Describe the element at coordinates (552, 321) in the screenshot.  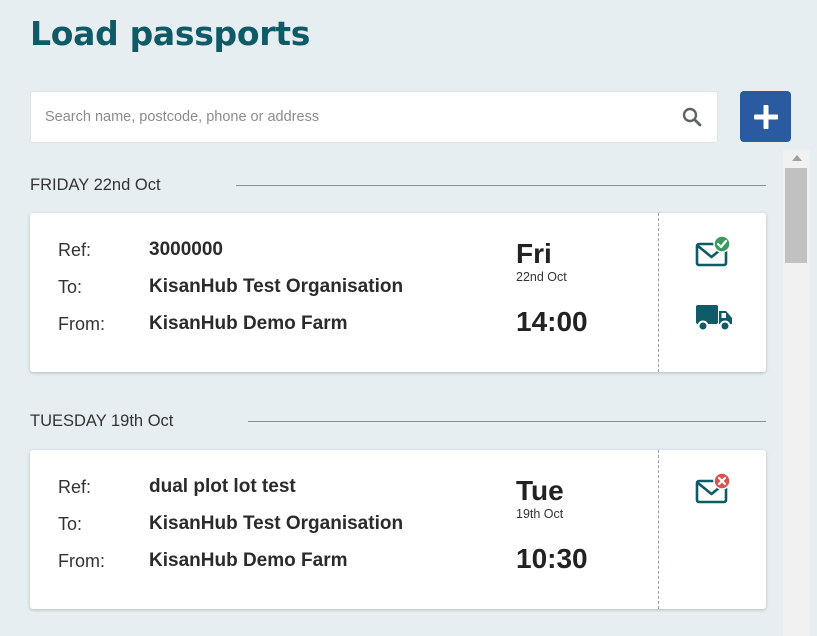
I see `delivery-time: 14:00` at that location.